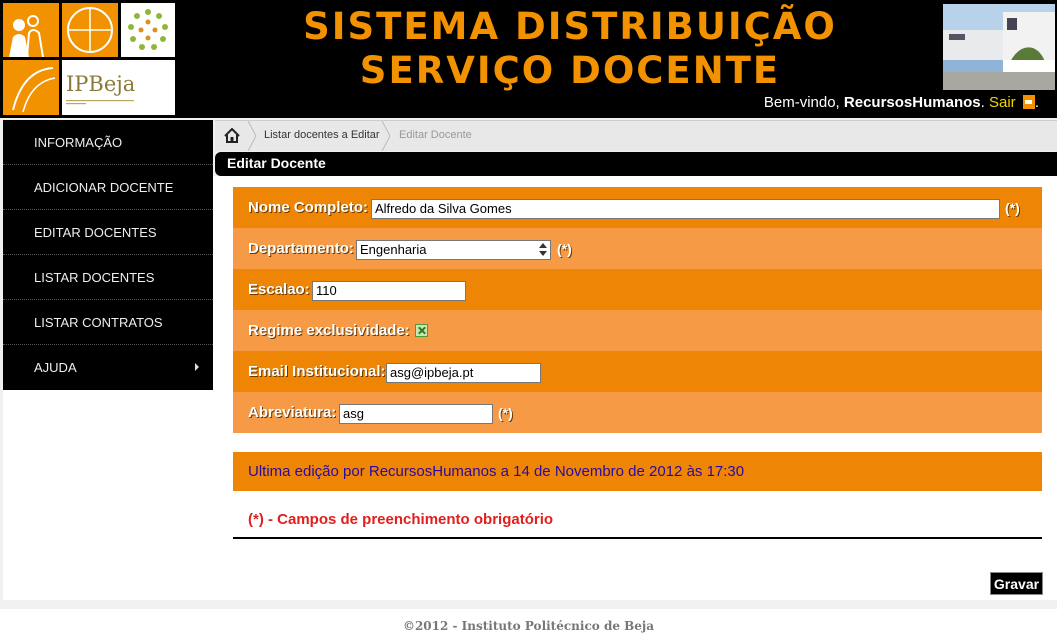 The width and height of the screenshot is (1057, 634). I want to click on home-icon, so click(232, 136).